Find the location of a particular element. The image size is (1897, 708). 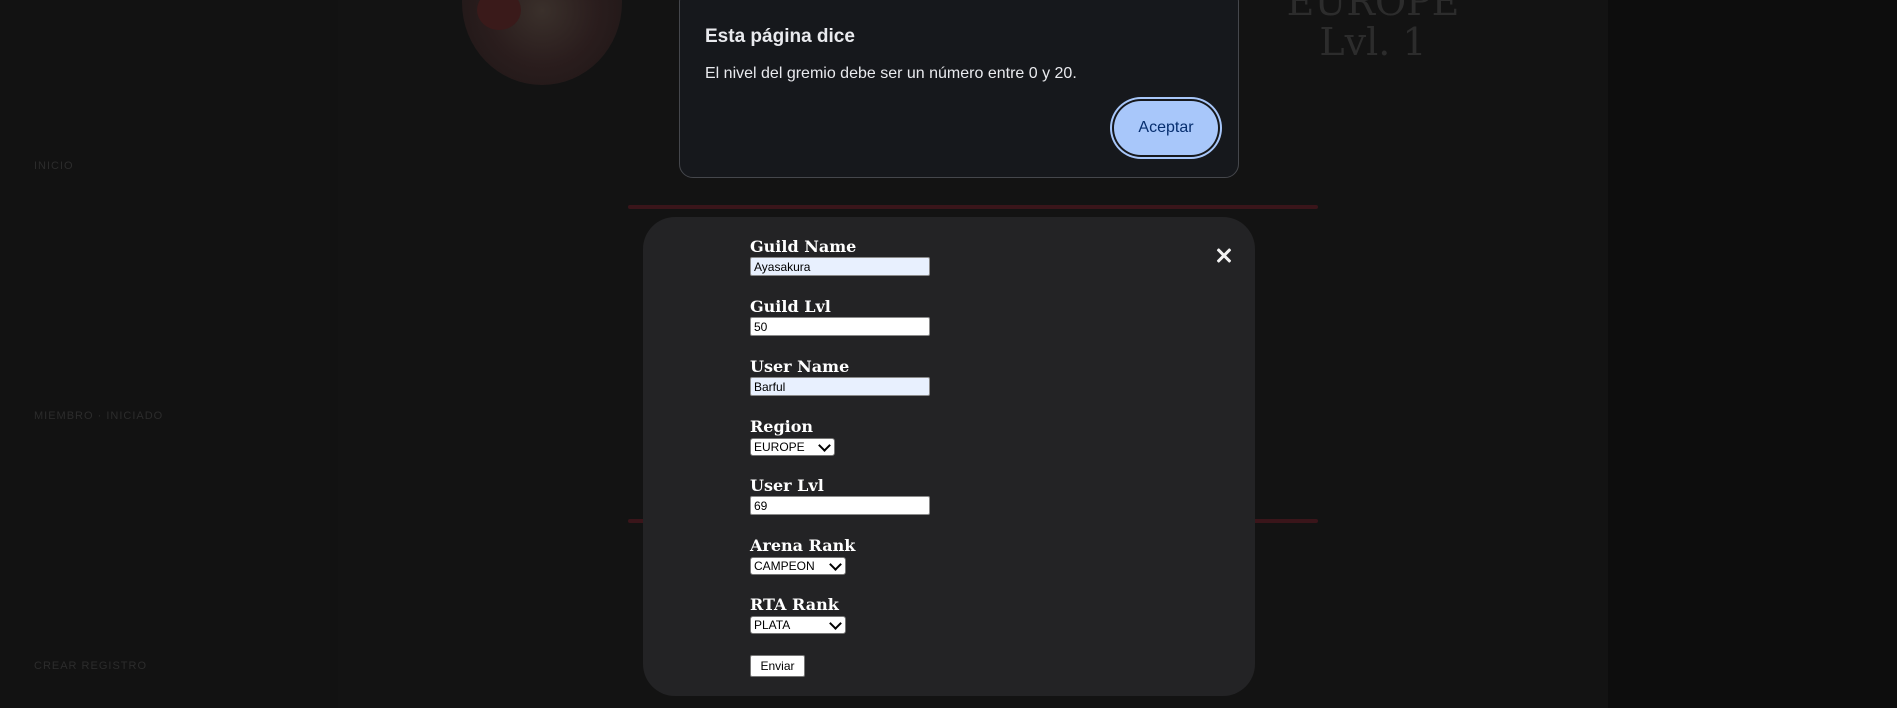

user-name-input is located at coordinates (840, 386).